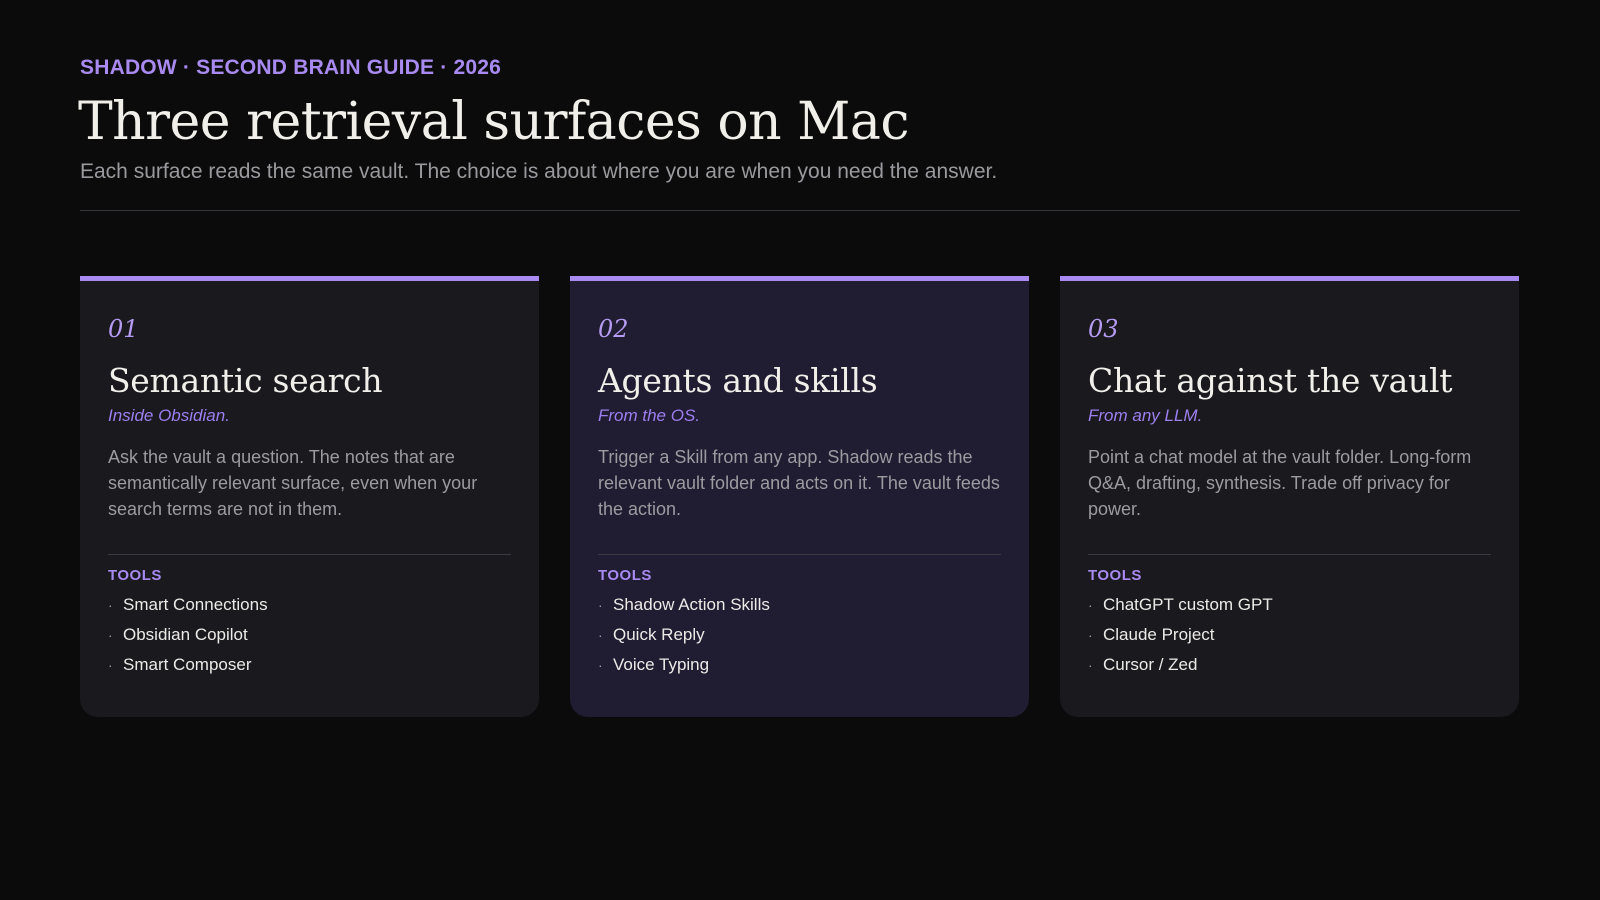  Describe the element at coordinates (187, 664) in the screenshot. I see `tool-name: Smart Composer` at that location.